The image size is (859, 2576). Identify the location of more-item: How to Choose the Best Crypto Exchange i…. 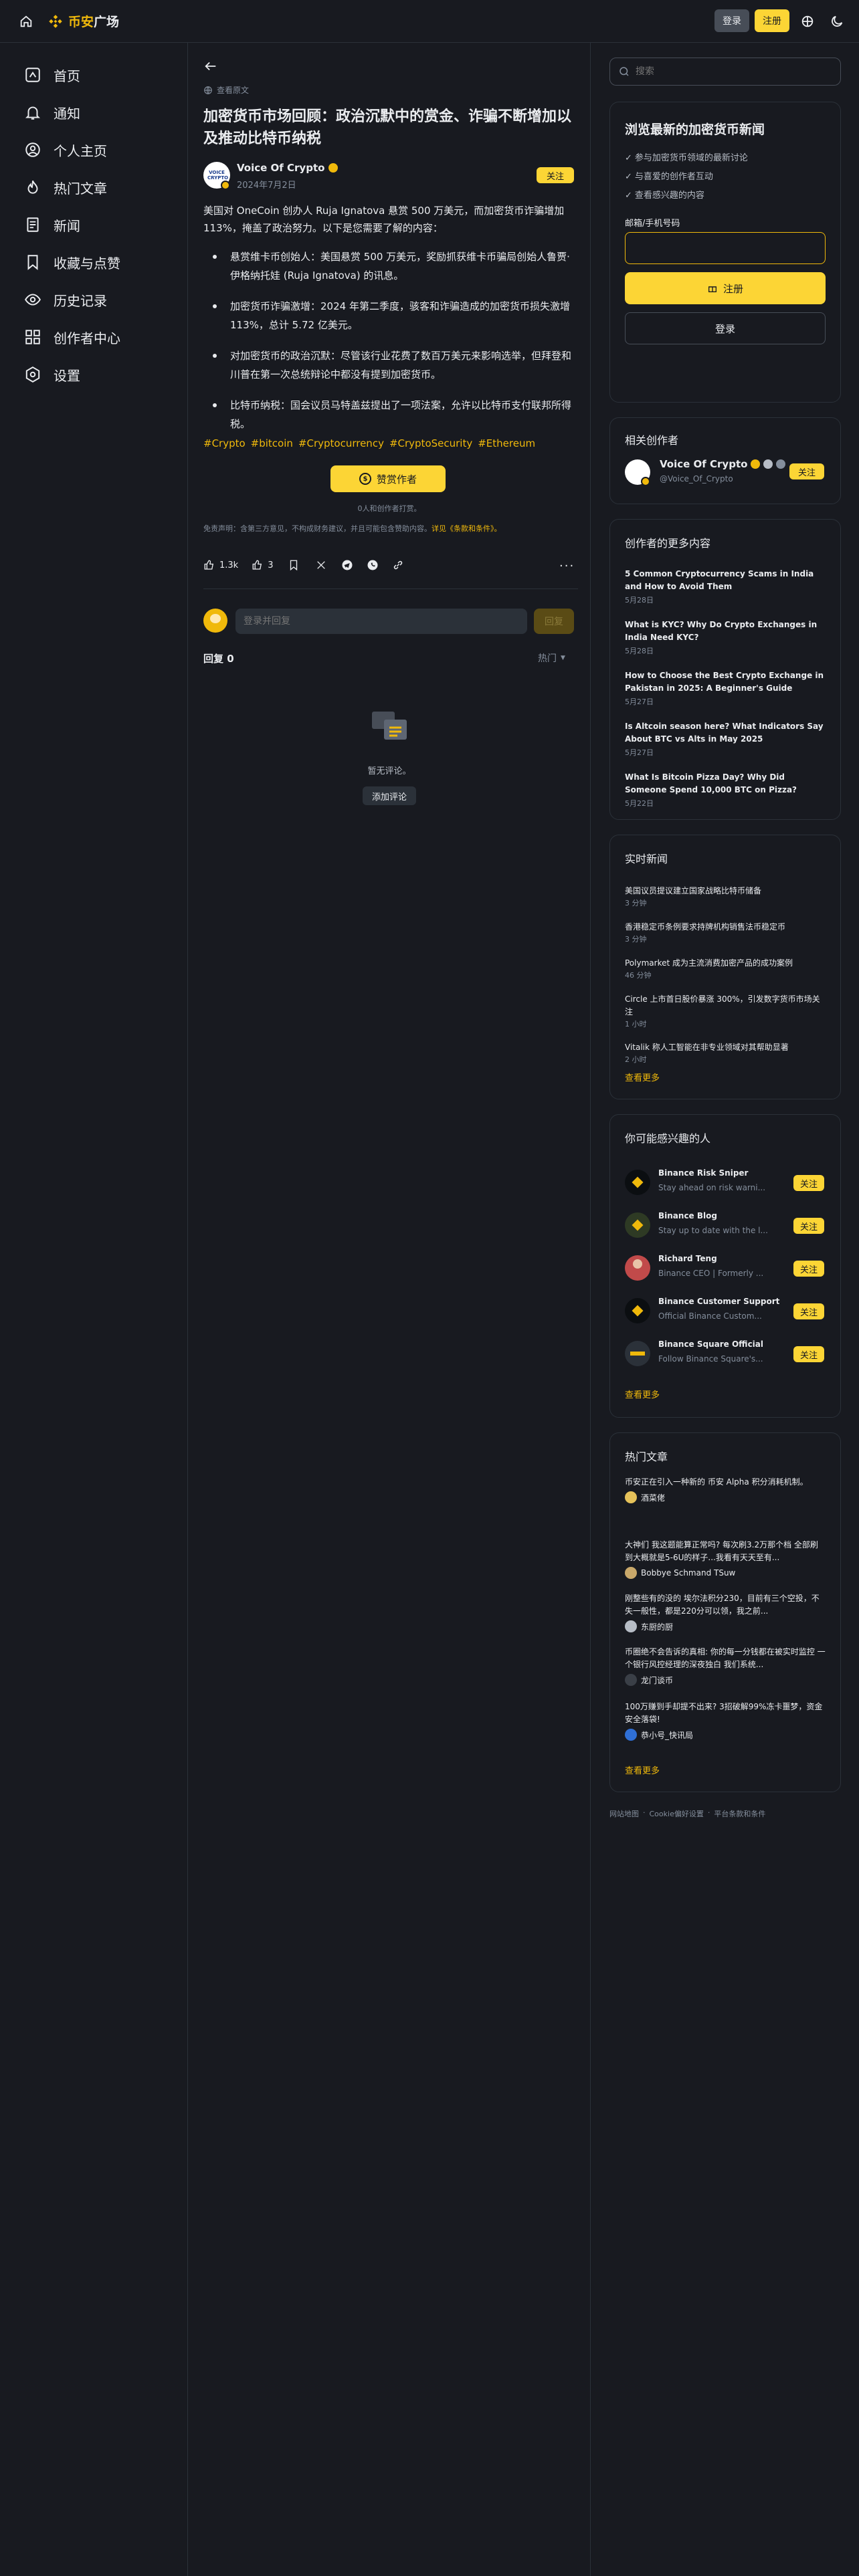
(725, 688).